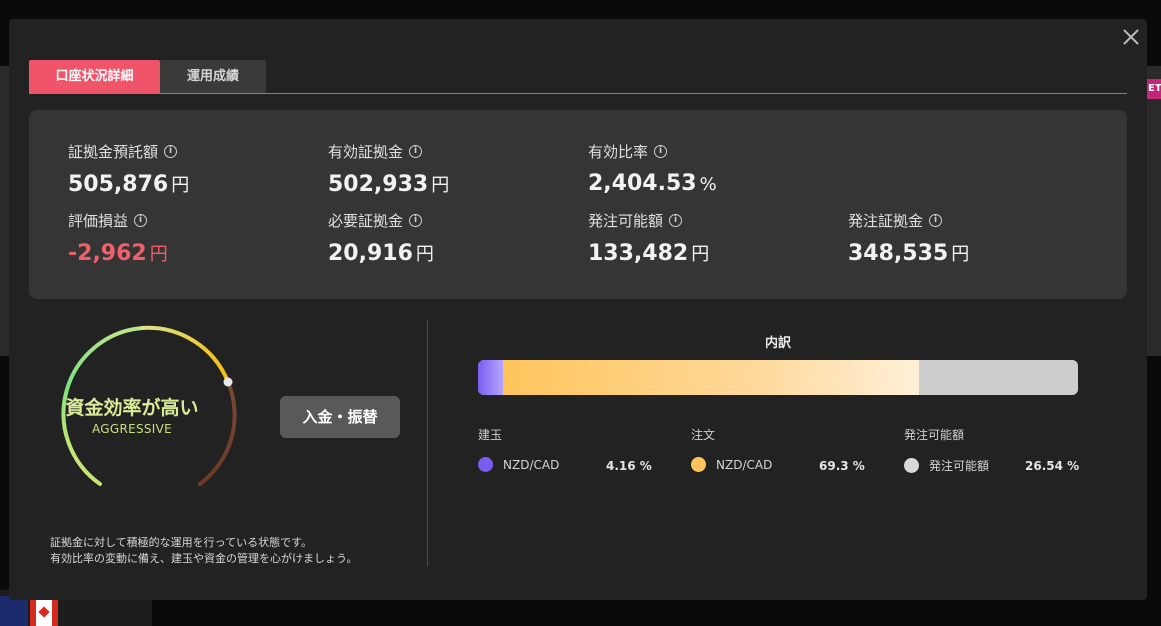 The height and width of the screenshot is (626, 1161). Describe the element at coordinates (381, 238) in the screenshot. I see `metric-required-margin: 必要証拠金 i 20,916 円` at that location.